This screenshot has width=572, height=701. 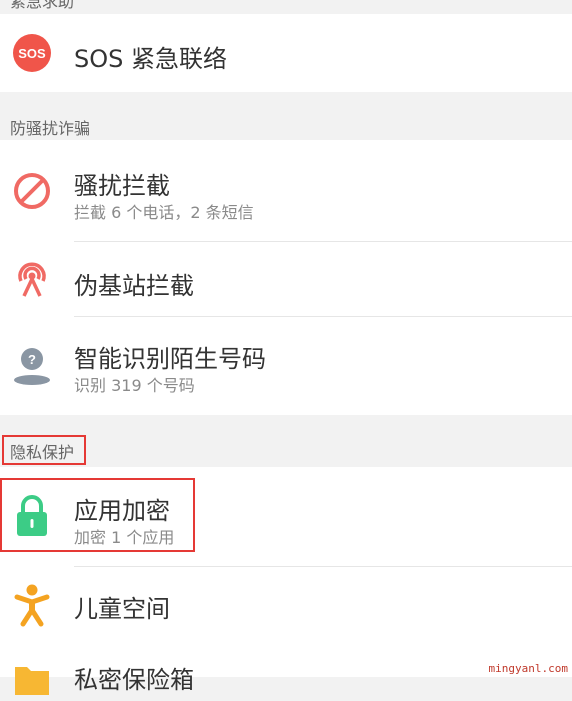 I want to click on kids-space-title: 儿童空间, so click(x=122, y=609).